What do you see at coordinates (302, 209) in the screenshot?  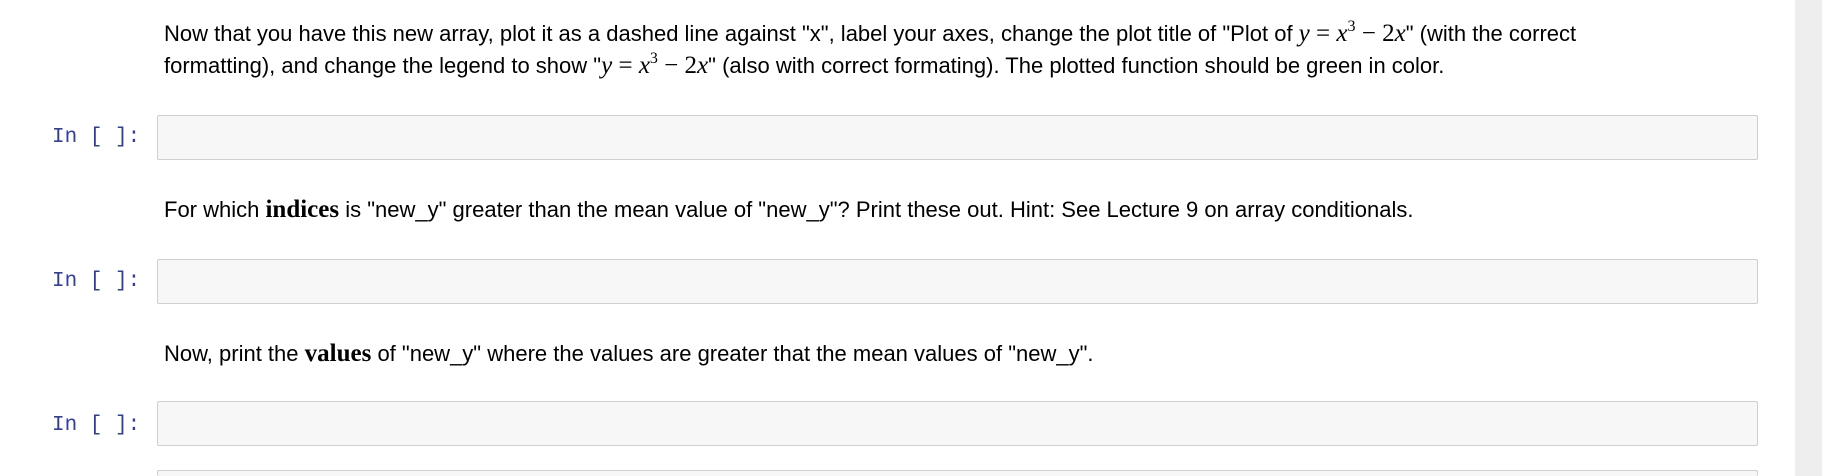 I see `bold-keyword-indices: indices` at bounding box center [302, 209].